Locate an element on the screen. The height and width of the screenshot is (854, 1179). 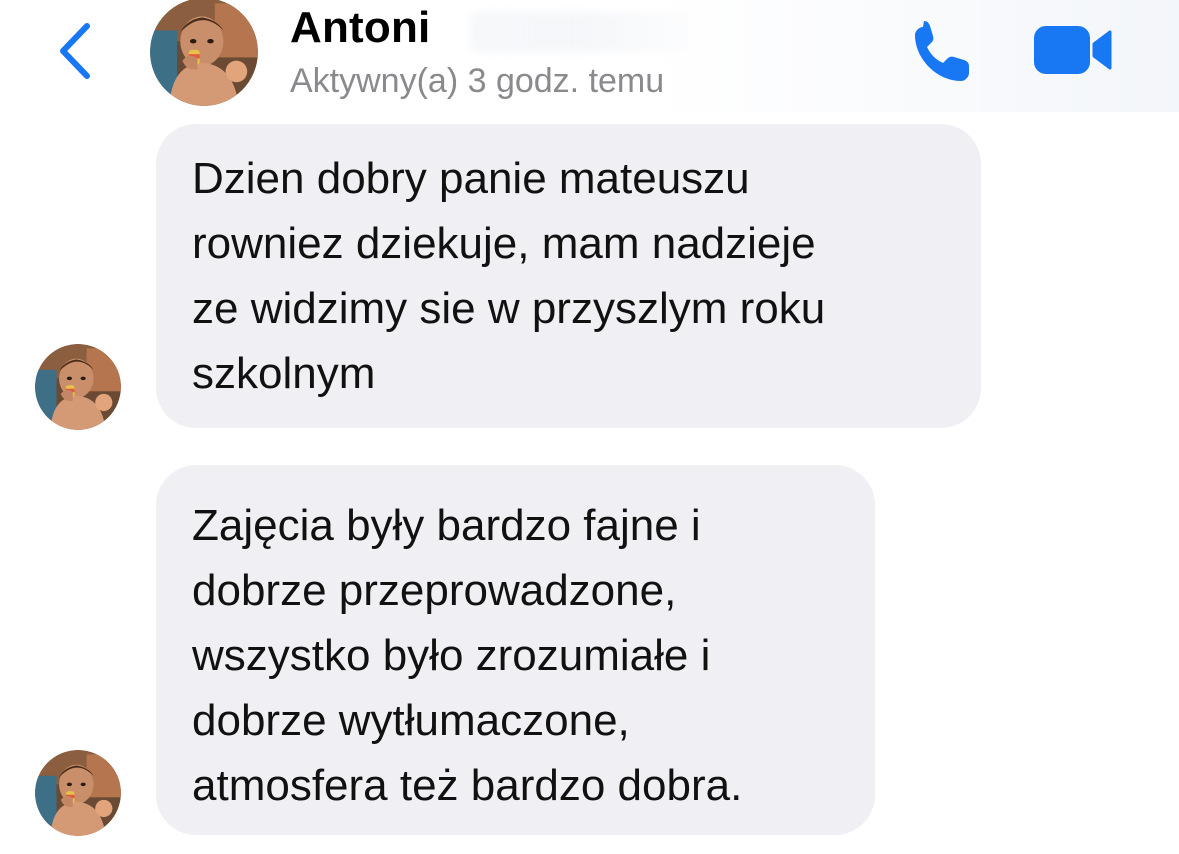
redacted-surname is located at coordinates (580, 32).